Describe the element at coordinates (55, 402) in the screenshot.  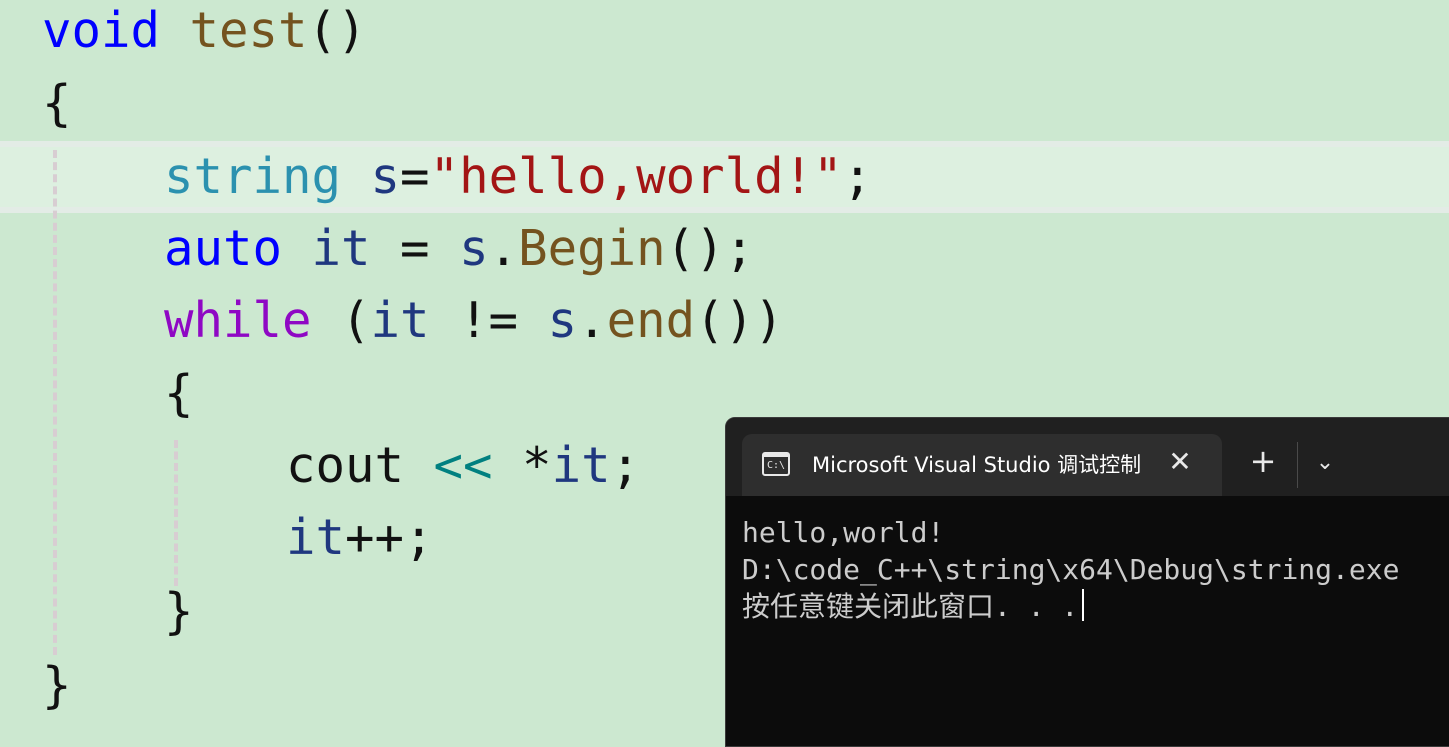
I see `indent-guide-outer` at that location.